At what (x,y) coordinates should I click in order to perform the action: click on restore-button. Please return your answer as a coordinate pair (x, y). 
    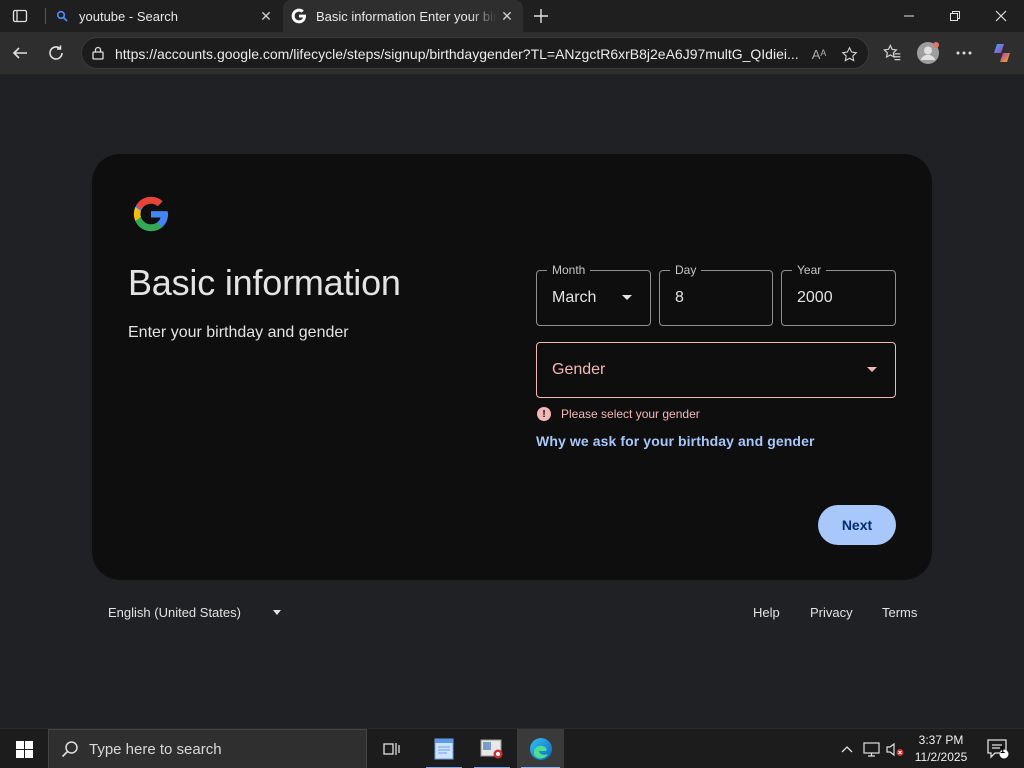
    Looking at the image, I should click on (955, 16).